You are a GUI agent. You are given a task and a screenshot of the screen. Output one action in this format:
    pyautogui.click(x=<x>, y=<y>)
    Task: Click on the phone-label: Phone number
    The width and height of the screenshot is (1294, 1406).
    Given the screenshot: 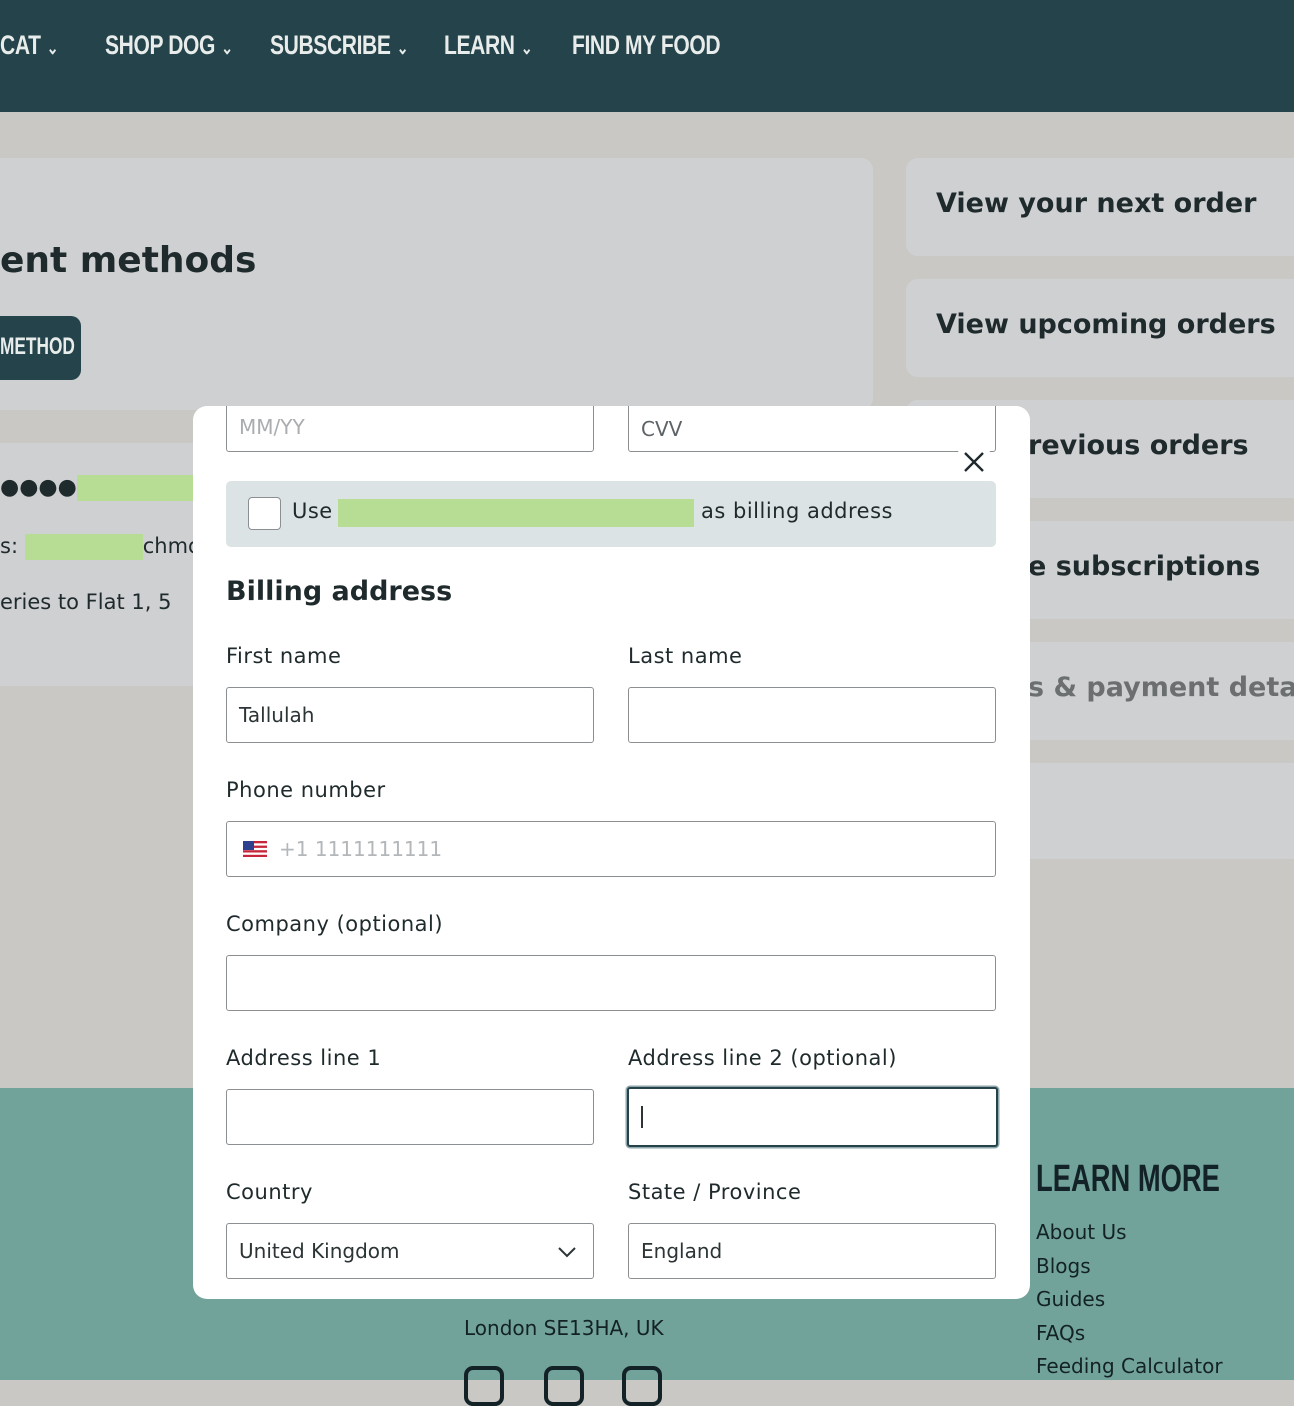 What is the action you would take?
    pyautogui.click(x=306, y=790)
    